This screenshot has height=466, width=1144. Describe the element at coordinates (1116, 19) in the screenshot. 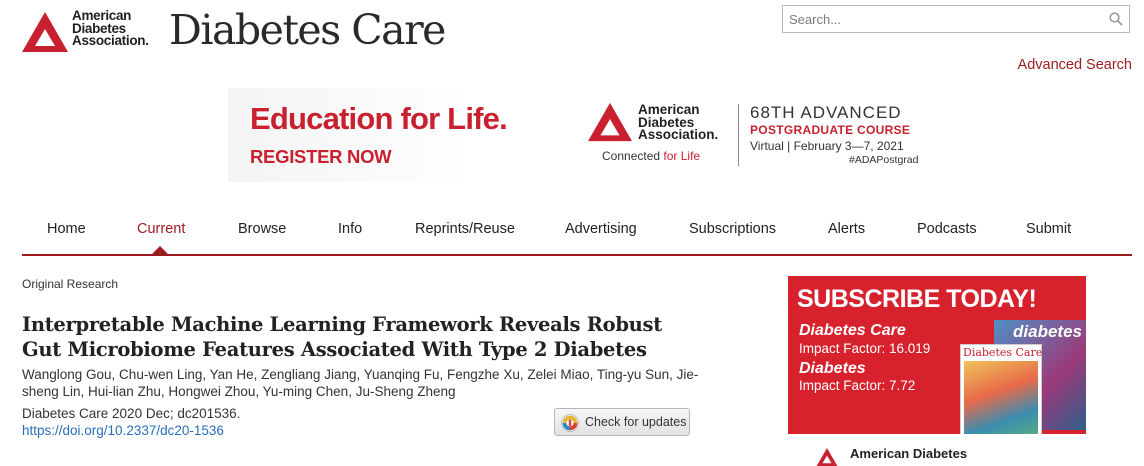

I see `search-icon` at that location.